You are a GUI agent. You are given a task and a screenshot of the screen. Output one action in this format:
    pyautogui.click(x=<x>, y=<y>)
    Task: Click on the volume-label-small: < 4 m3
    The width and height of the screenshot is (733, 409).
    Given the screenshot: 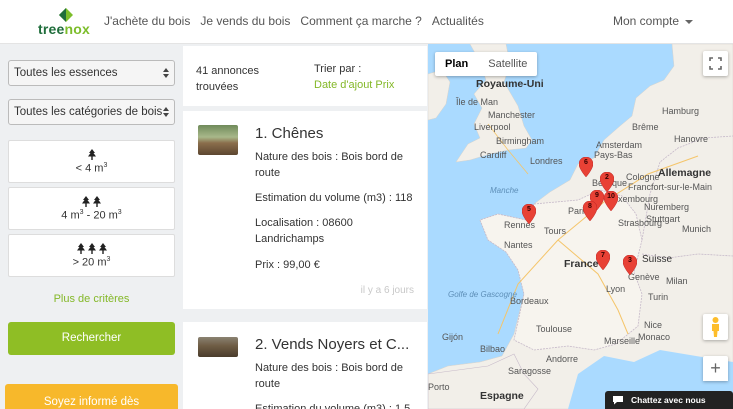 What is the action you would take?
    pyautogui.click(x=91, y=168)
    